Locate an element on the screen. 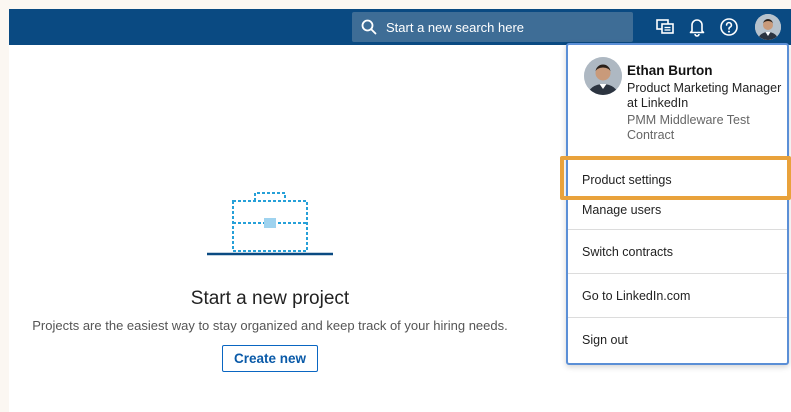 The height and width of the screenshot is (412, 791). top-navigation-bar: Start a new search here is located at coordinates (400, 27).